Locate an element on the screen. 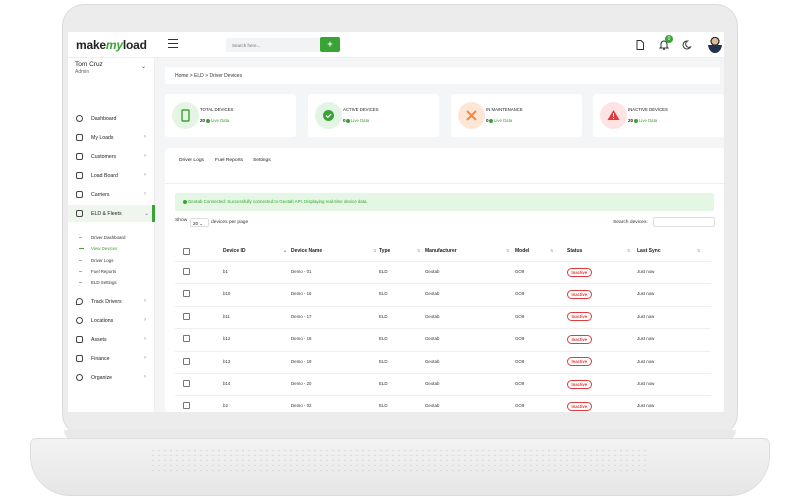 Image resolution: width=800 pixels, height=500 pixels. column-header-status: Status is located at coordinates (574, 251).